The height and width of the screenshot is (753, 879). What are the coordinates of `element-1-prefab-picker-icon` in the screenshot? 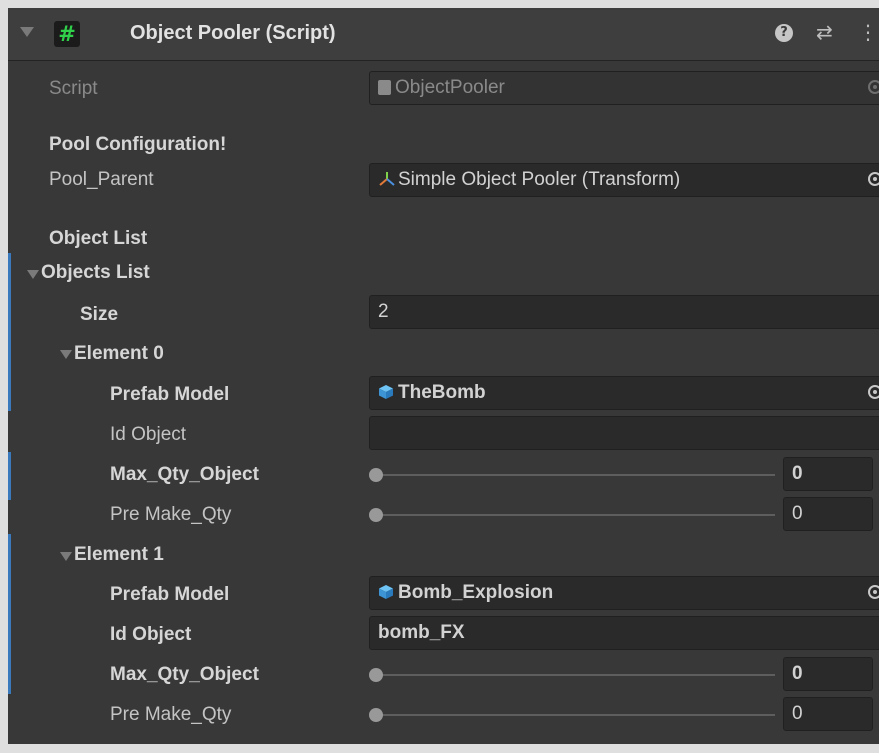 It's located at (873, 592).